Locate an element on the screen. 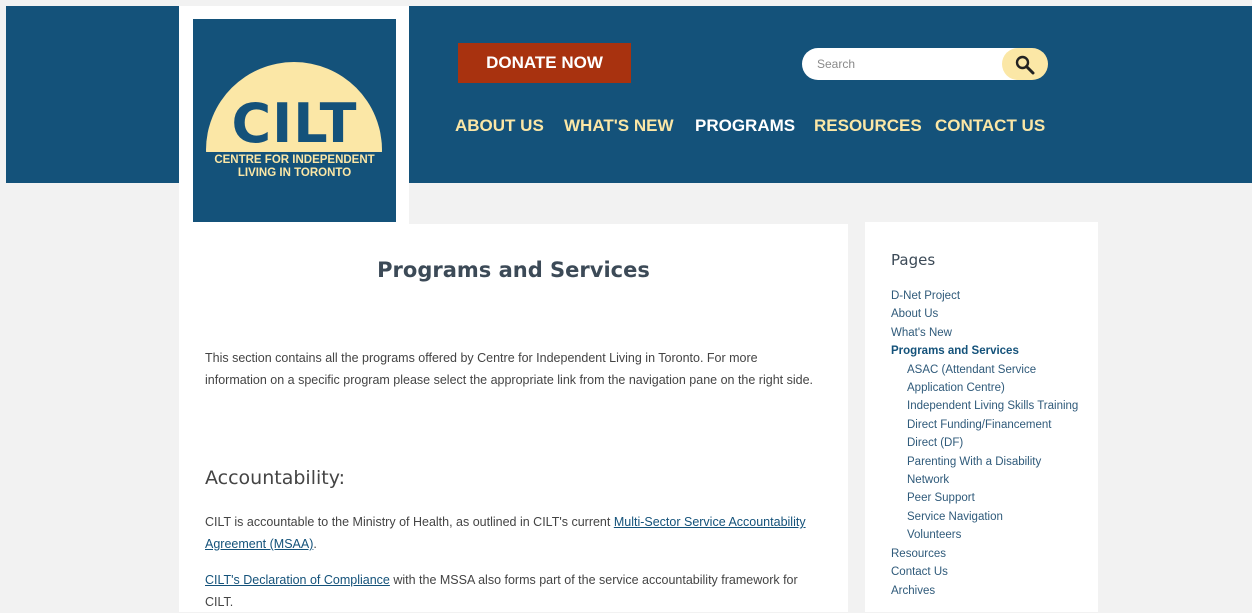 Image resolution: width=1252 pixels, height=613 pixels. donate-button: DONATE NOW is located at coordinates (544, 63).